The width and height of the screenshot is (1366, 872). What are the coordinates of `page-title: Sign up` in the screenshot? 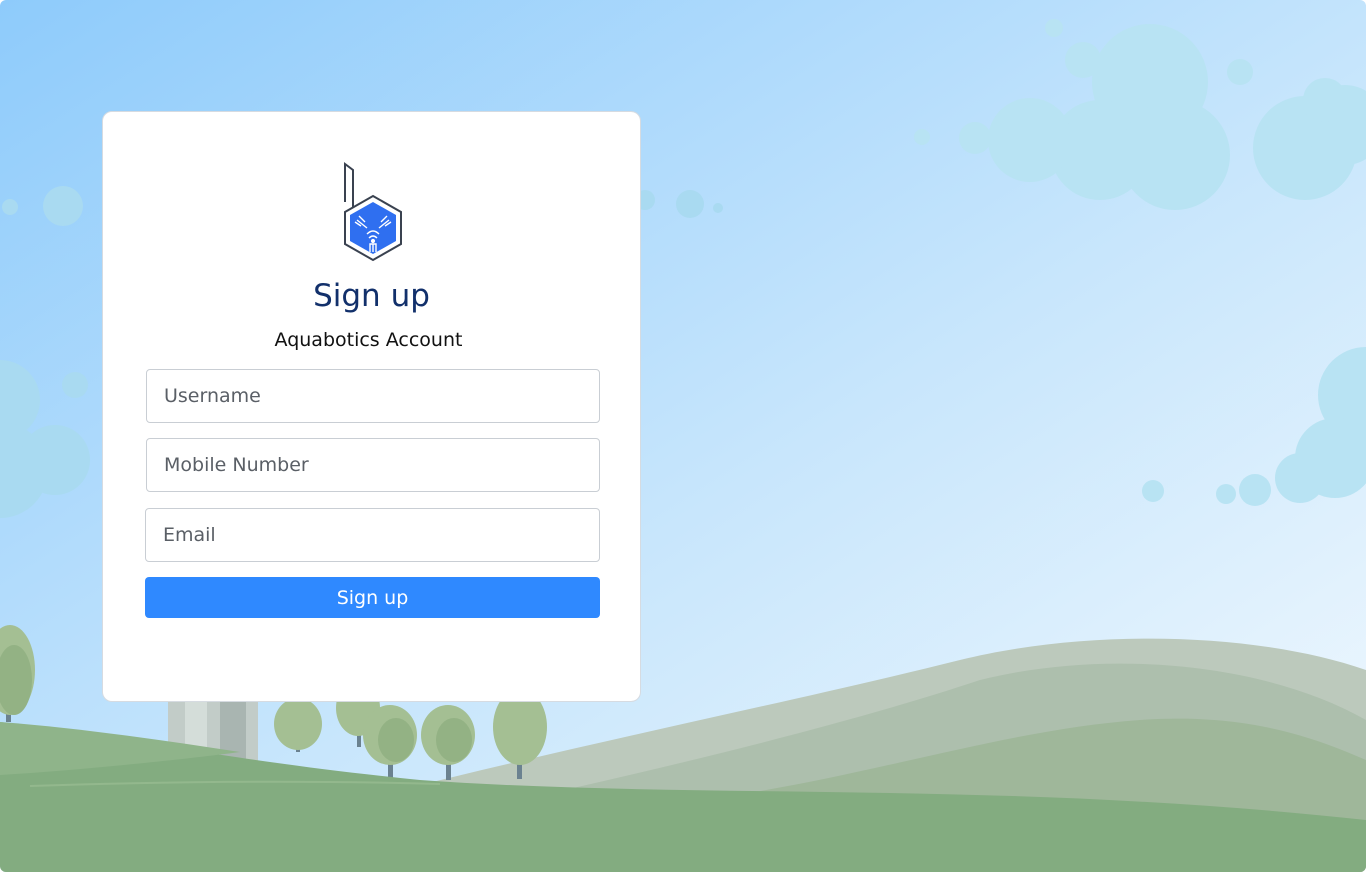 It's located at (371, 296).